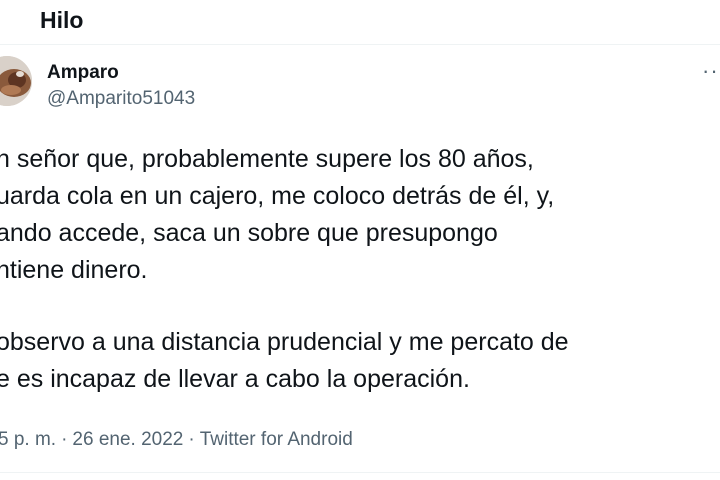 Image resolution: width=720 pixels, height=480 pixels. Describe the element at coordinates (83, 73) in the screenshot. I see `author-name: Amparo` at that location.